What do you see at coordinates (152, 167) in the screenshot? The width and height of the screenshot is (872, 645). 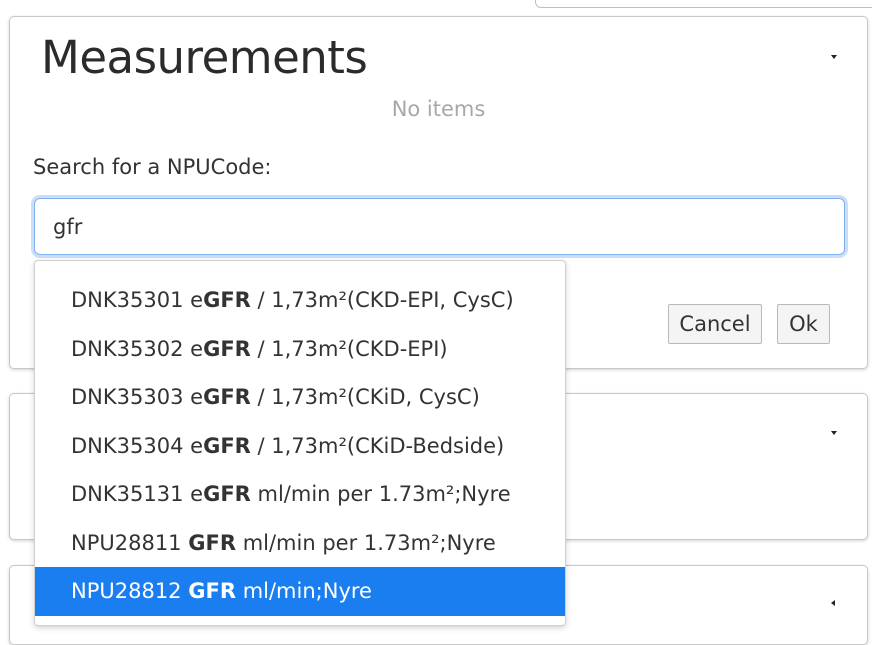 I see `search-label: Search for a NPUCode:` at bounding box center [152, 167].